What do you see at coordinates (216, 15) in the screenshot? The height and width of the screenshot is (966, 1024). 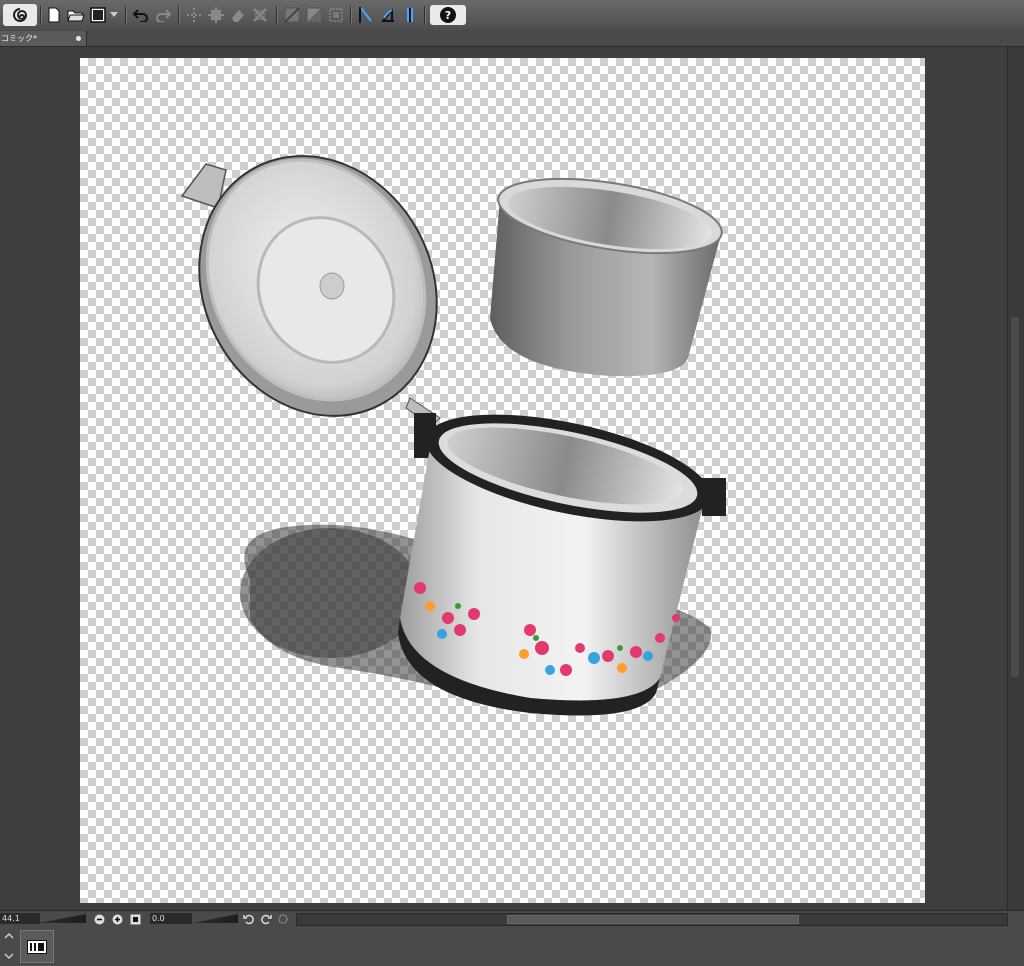 I see `fit-icon` at bounding box center [216, 15].